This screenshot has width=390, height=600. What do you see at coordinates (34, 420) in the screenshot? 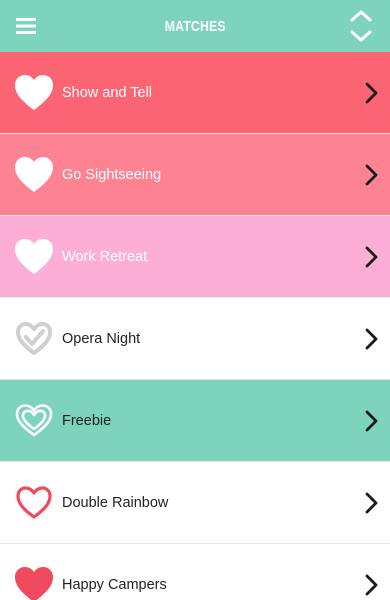
I see `double-heart-icon` at bounding box center [34, 420].